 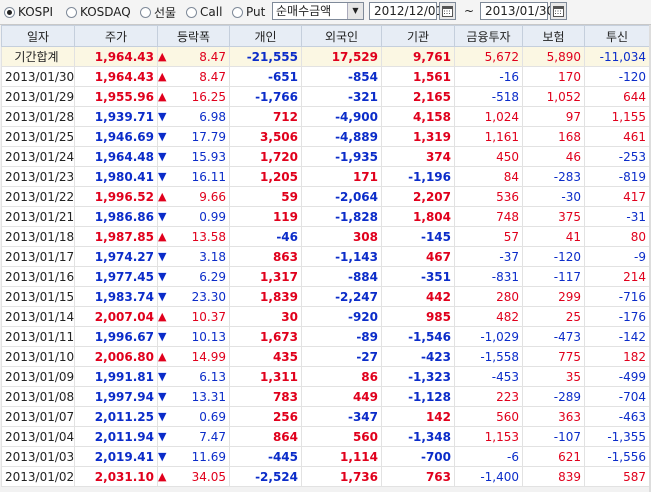 What do you see at coordinates (265, 216) in the screenshot?
I see `individual-cell: 119` at bounding box center [265, 216].